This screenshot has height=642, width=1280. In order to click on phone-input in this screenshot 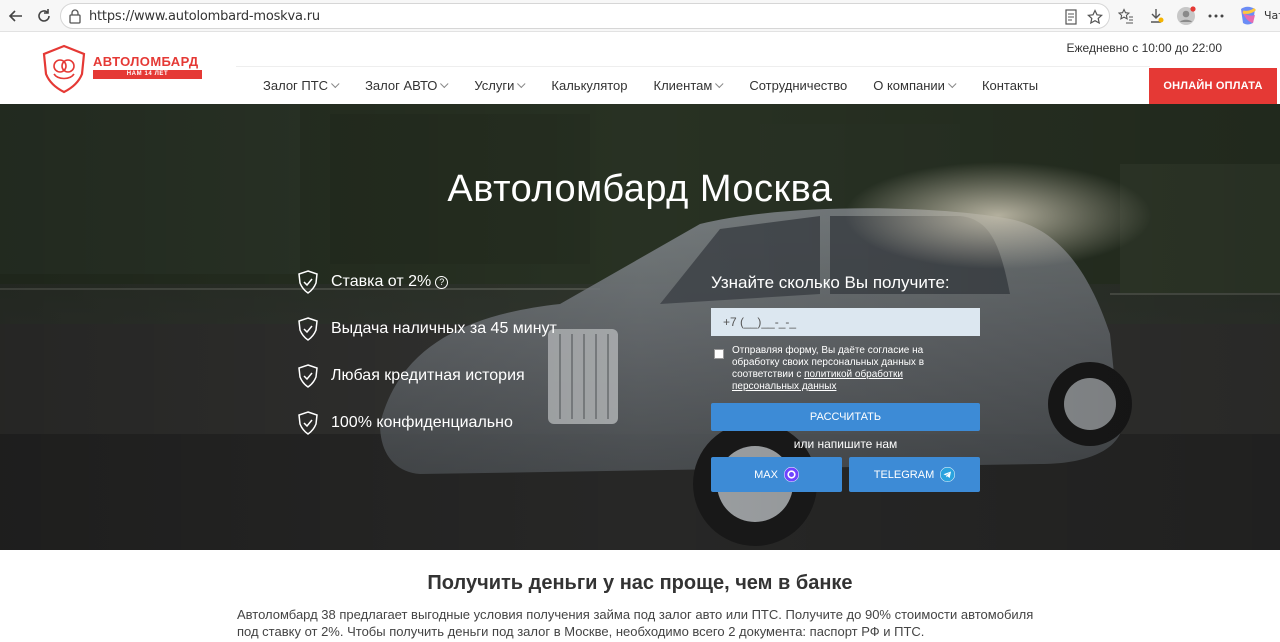, I will do `click(845, 322)`.